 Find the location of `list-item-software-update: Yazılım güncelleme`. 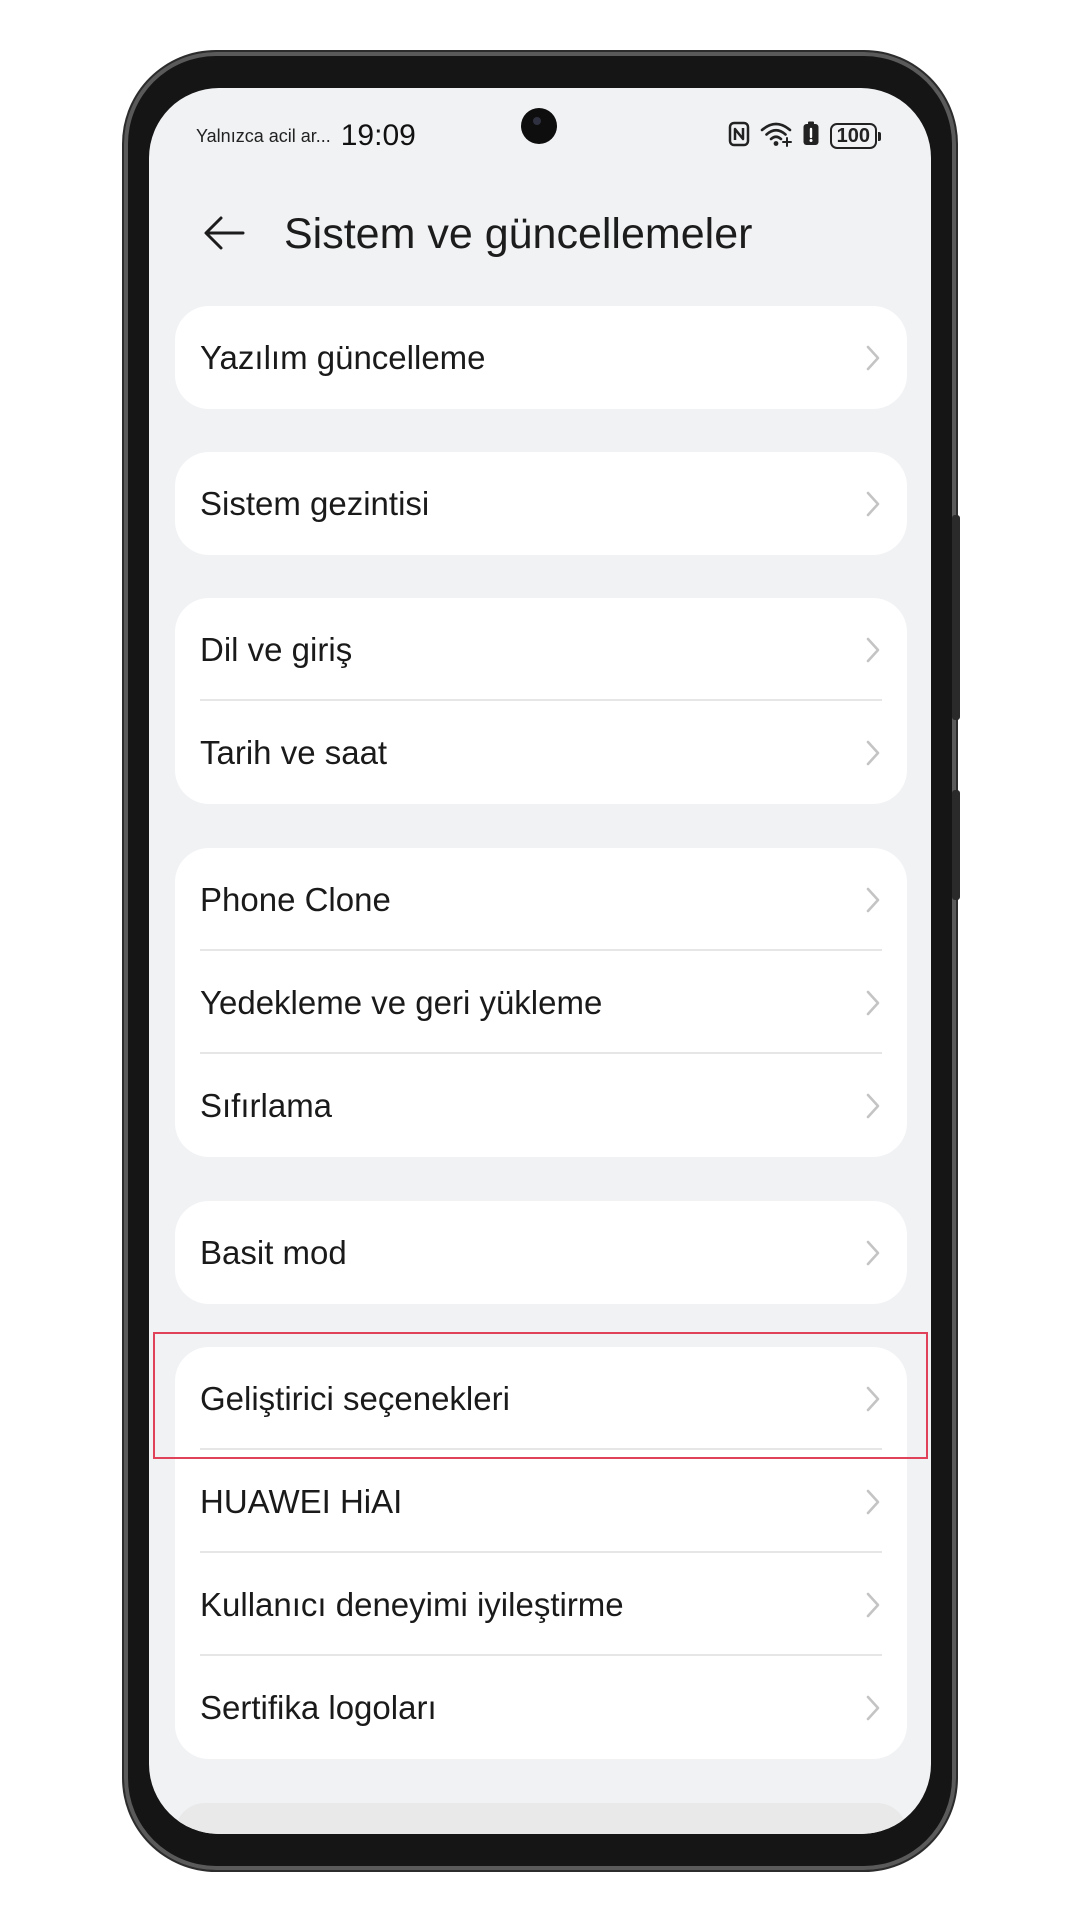

list-item-software-update: Yazılım güncelleme is located at coordinates (541, 357).